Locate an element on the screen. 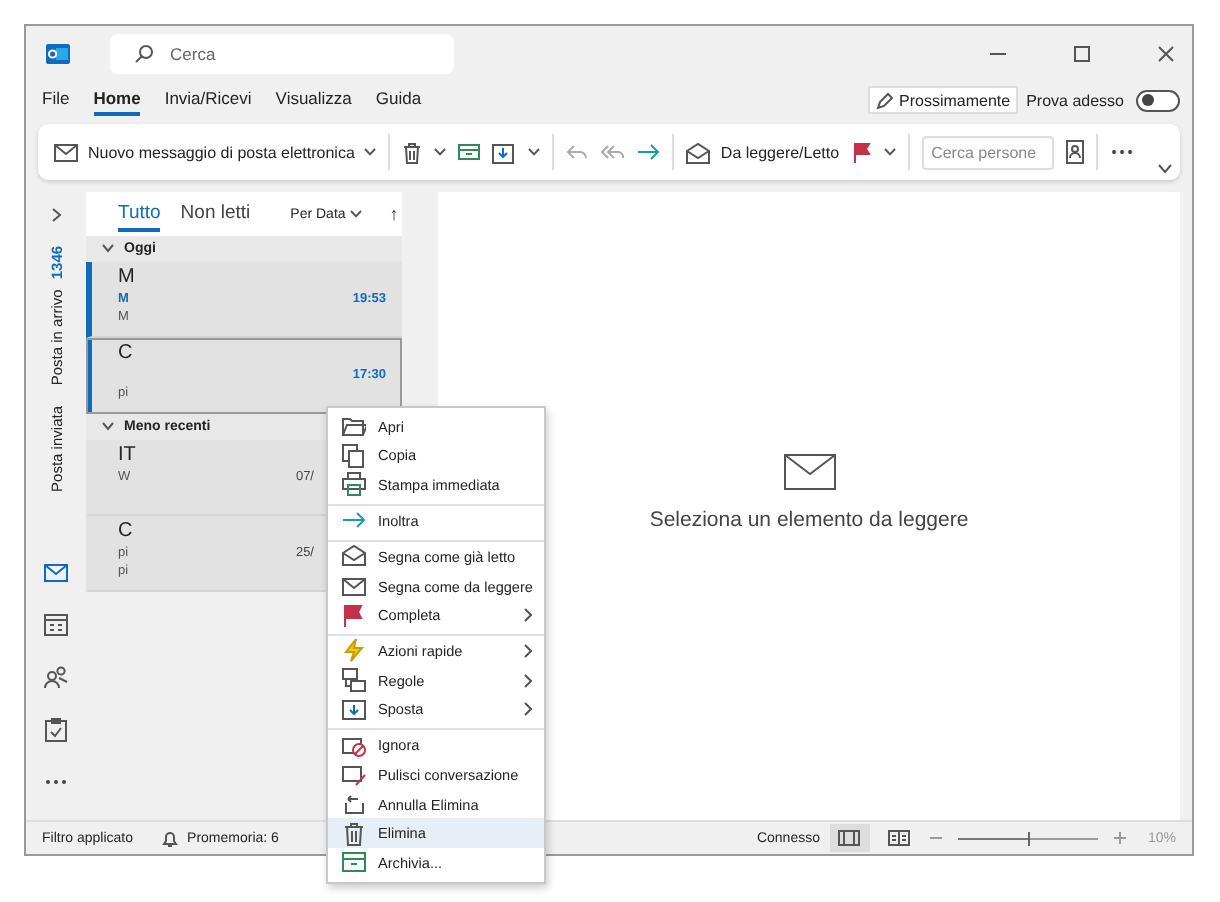  filter-tab: Non letti is located at coordinates (215, 214).